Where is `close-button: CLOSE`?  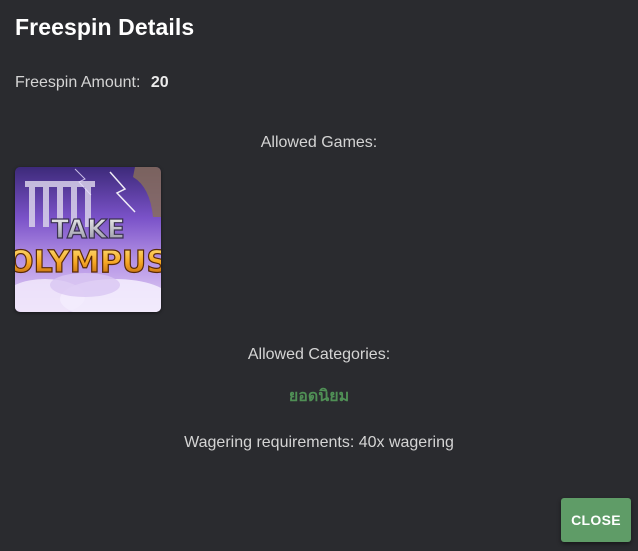 close-button: CLOSE is located at coordinates (596, 520).